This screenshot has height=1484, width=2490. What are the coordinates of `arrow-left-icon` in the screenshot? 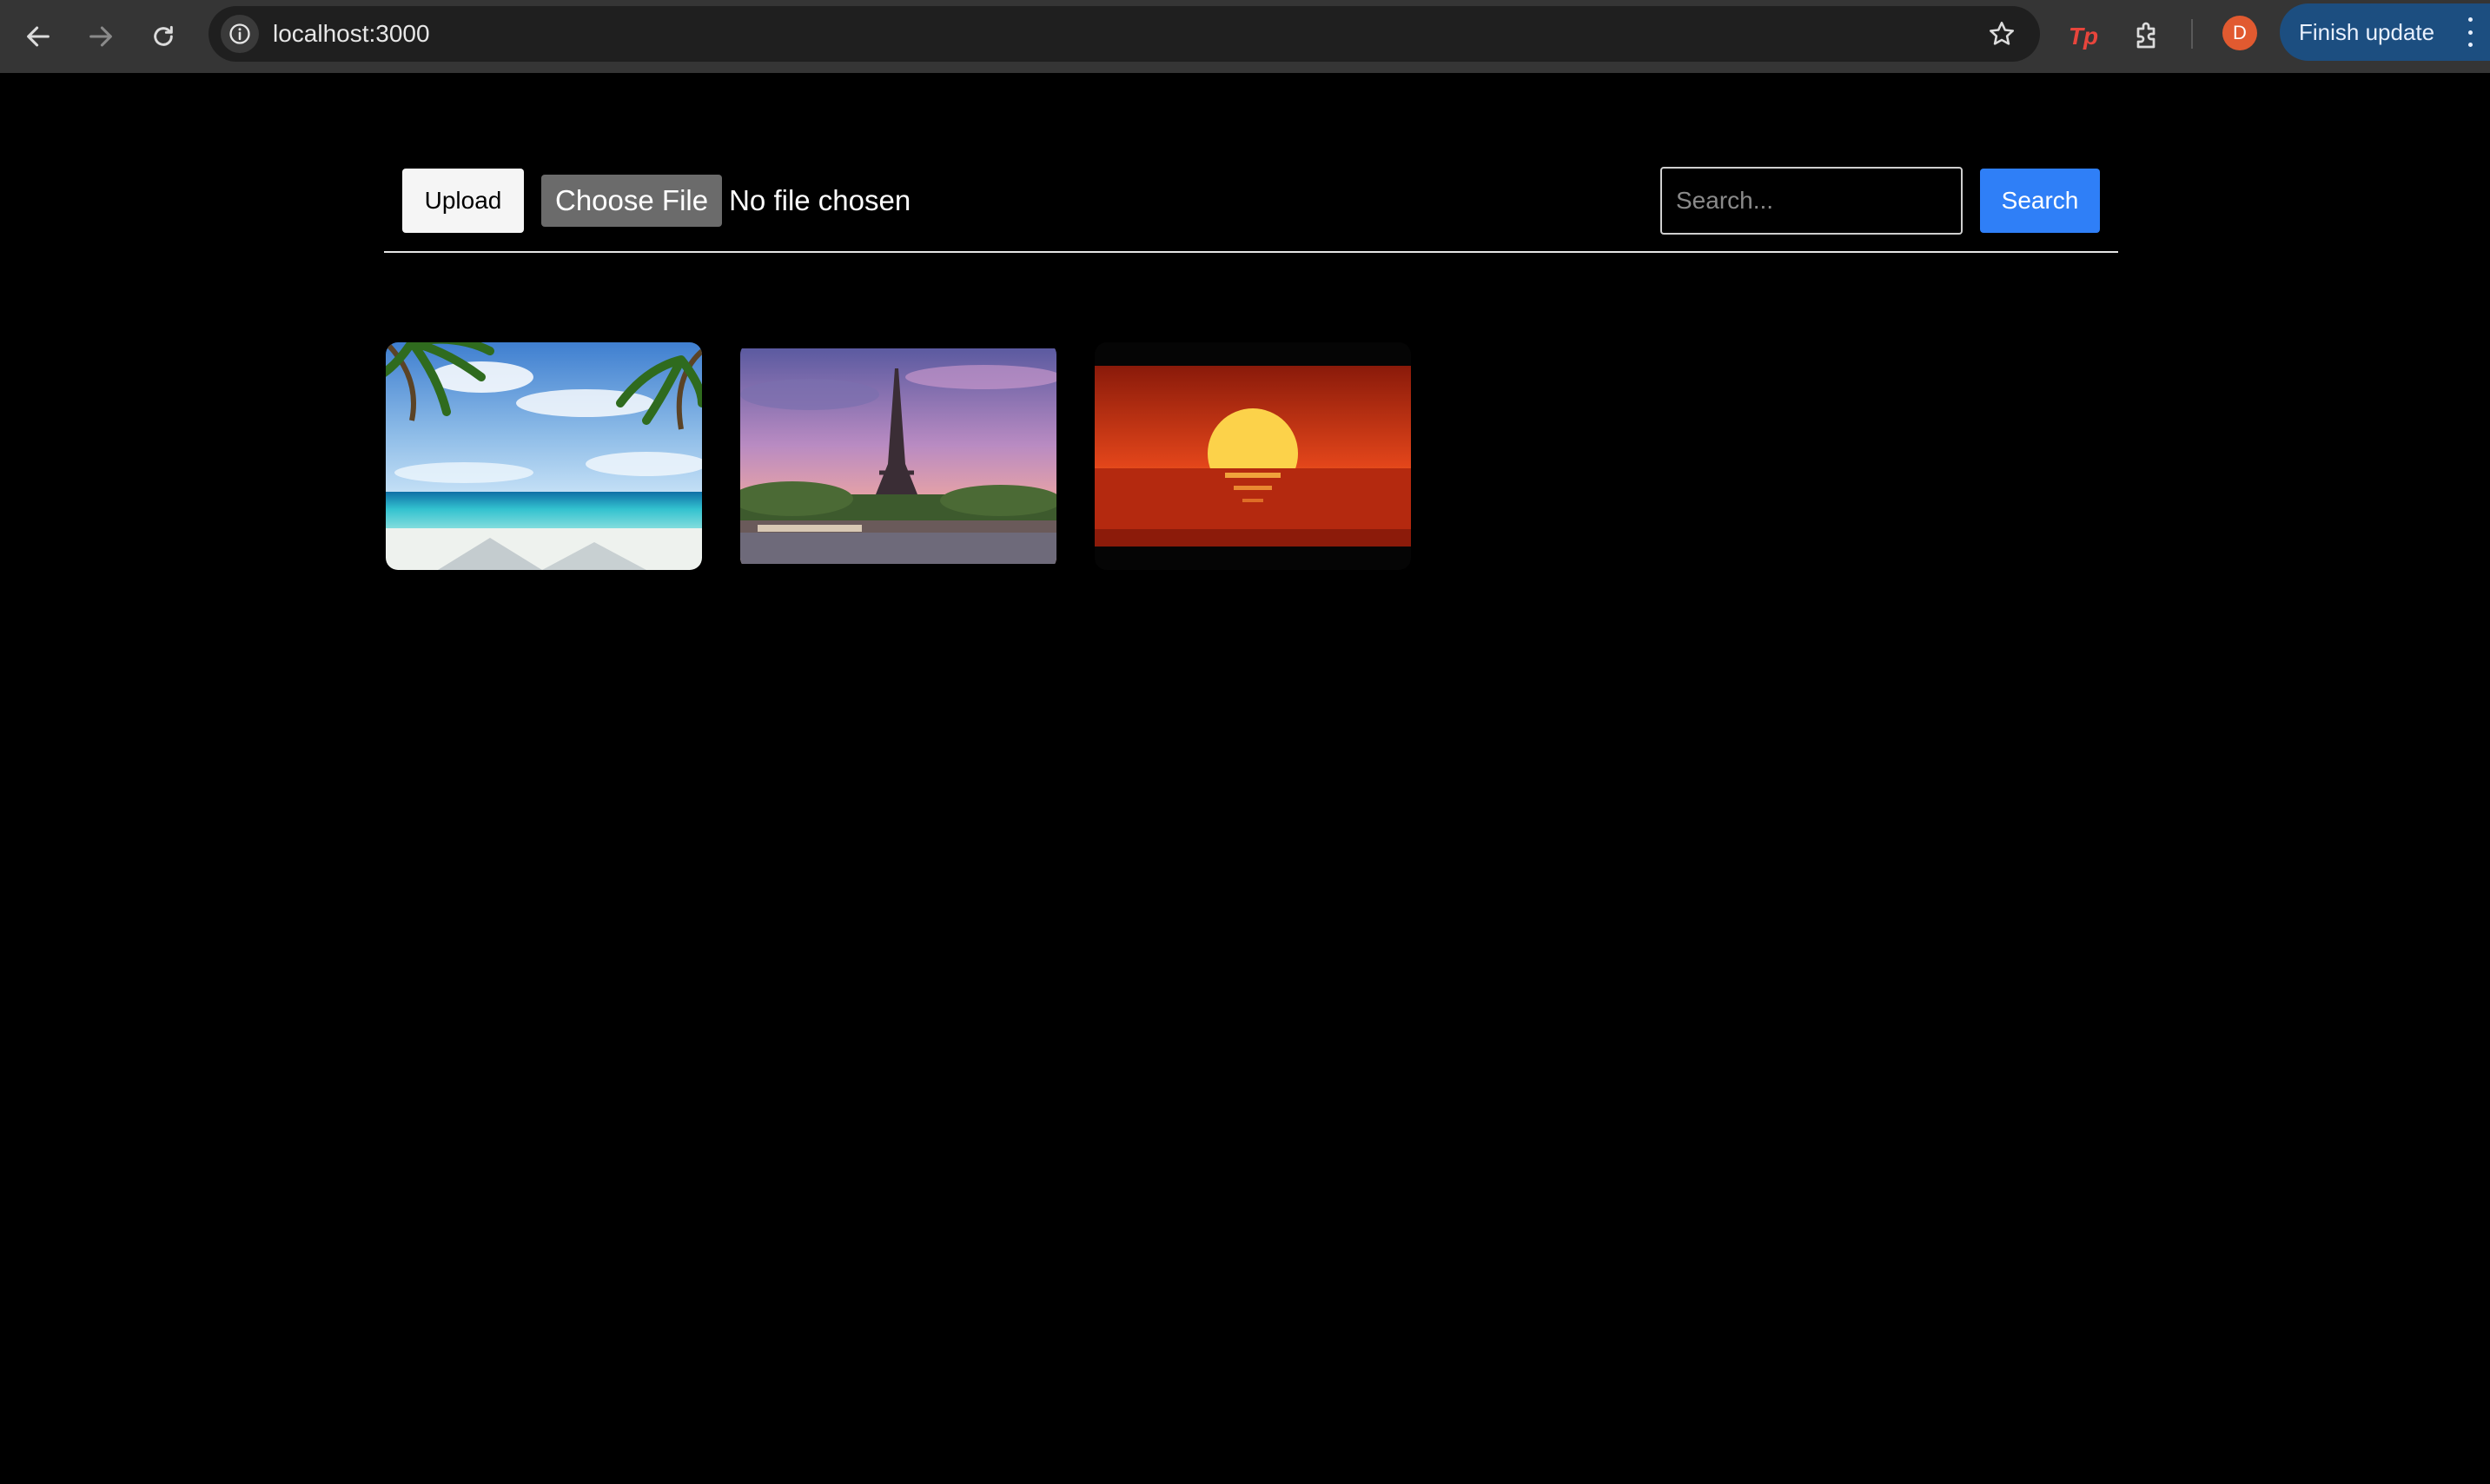 It's located at (38, 36).